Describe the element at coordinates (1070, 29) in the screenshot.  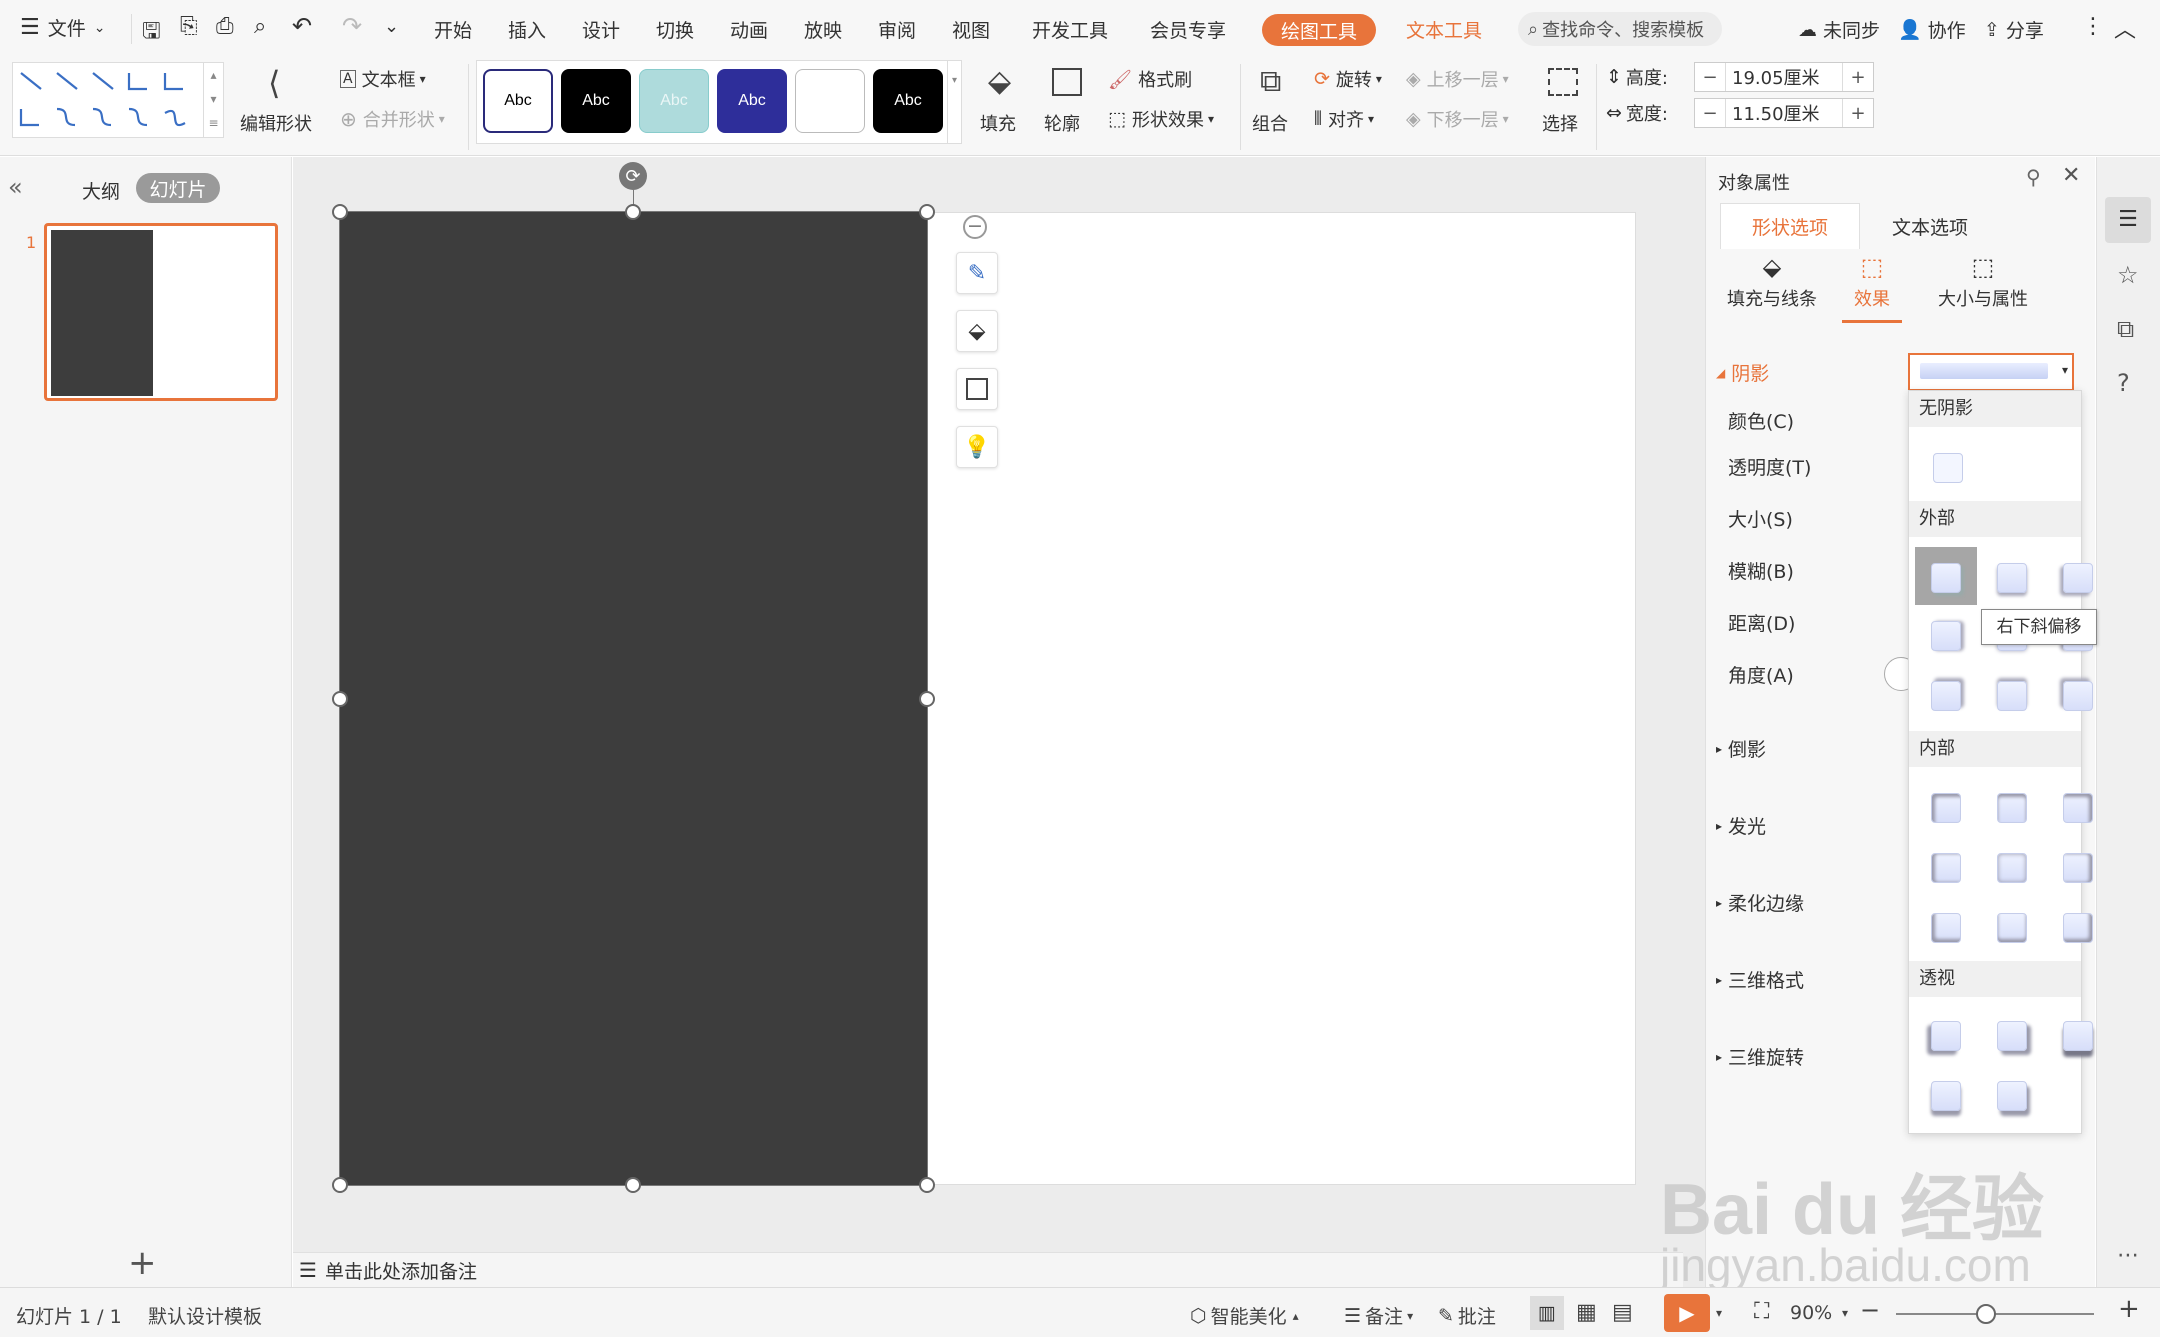
I see `tab-developer: 开发工具` at that location.